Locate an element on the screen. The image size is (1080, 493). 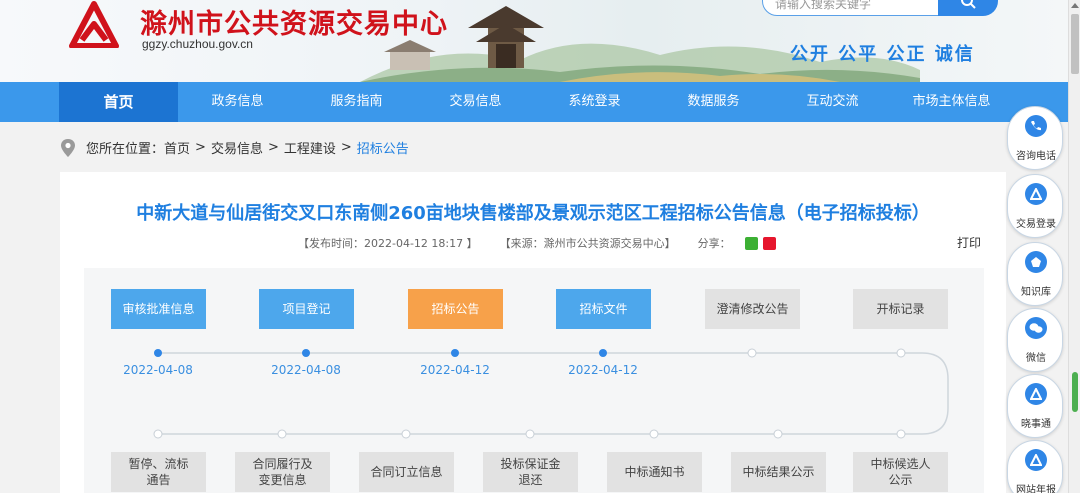
scroll-thumb is located at coordinates (1075, 44).